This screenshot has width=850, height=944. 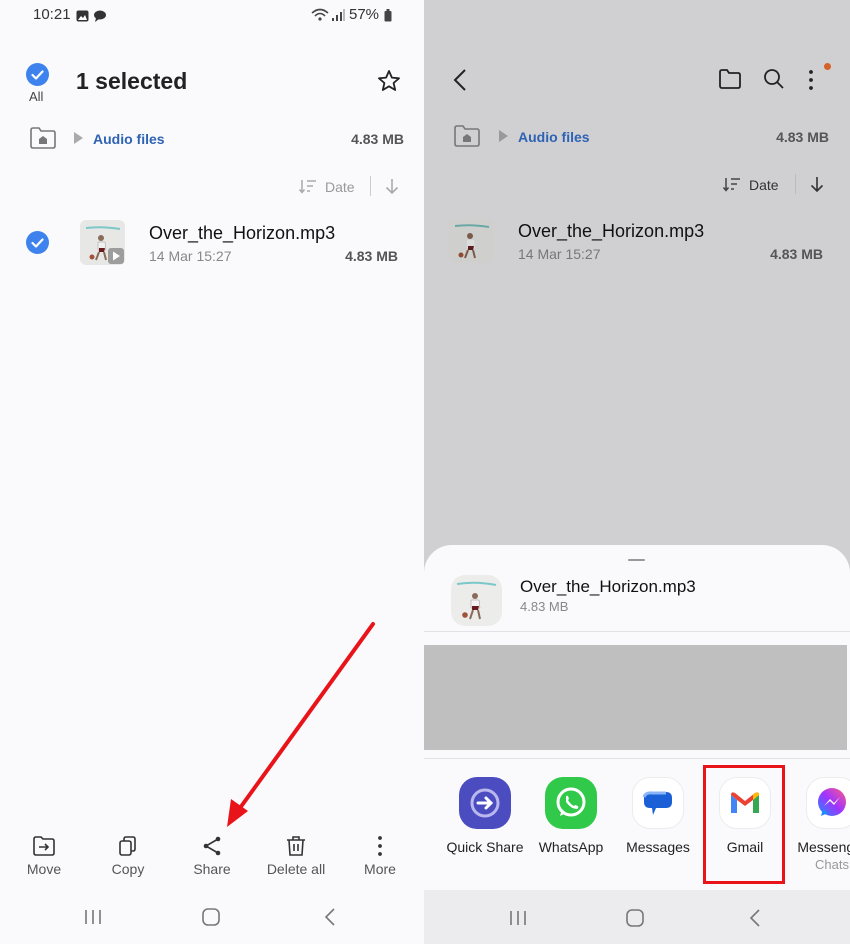 I want to click on sort-icon, so click(x=732, y=184).